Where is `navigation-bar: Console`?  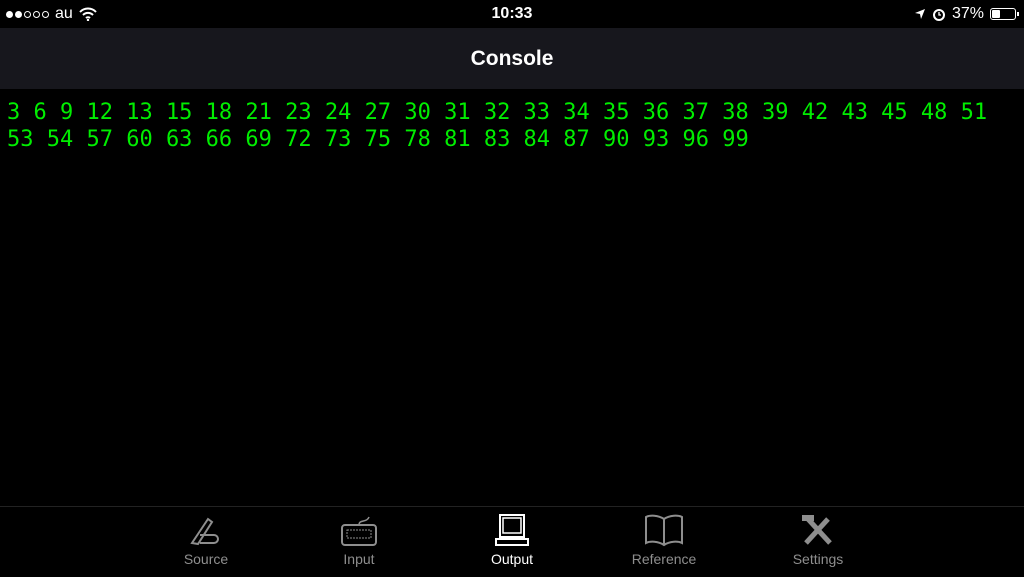 navigation-bar: Console is located at coordinates (512, 58).